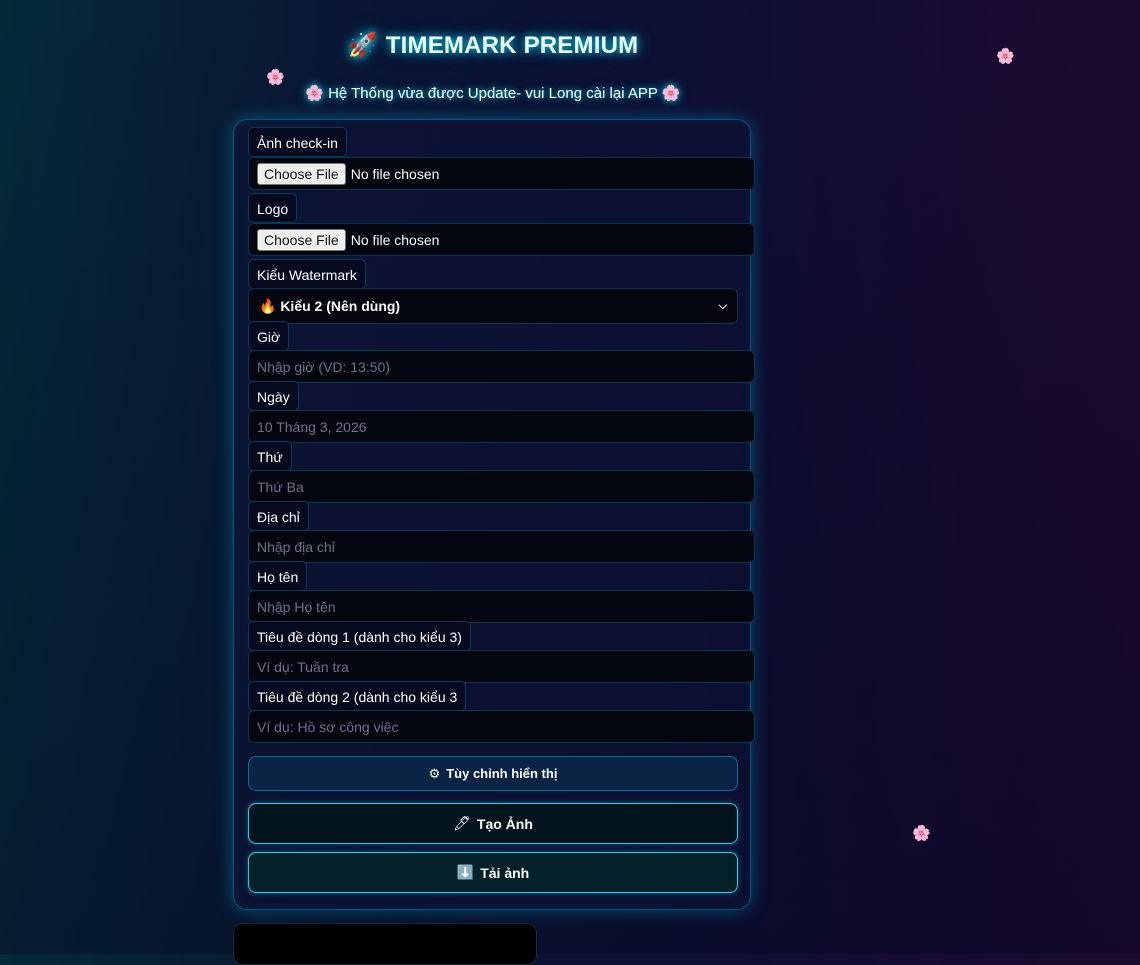 This screenshot has width=1140, height=965. Describe the element at coordinates (307, 274) in the screenshot. I see `watermark-style-label: Kiểu Watermark` at that location.